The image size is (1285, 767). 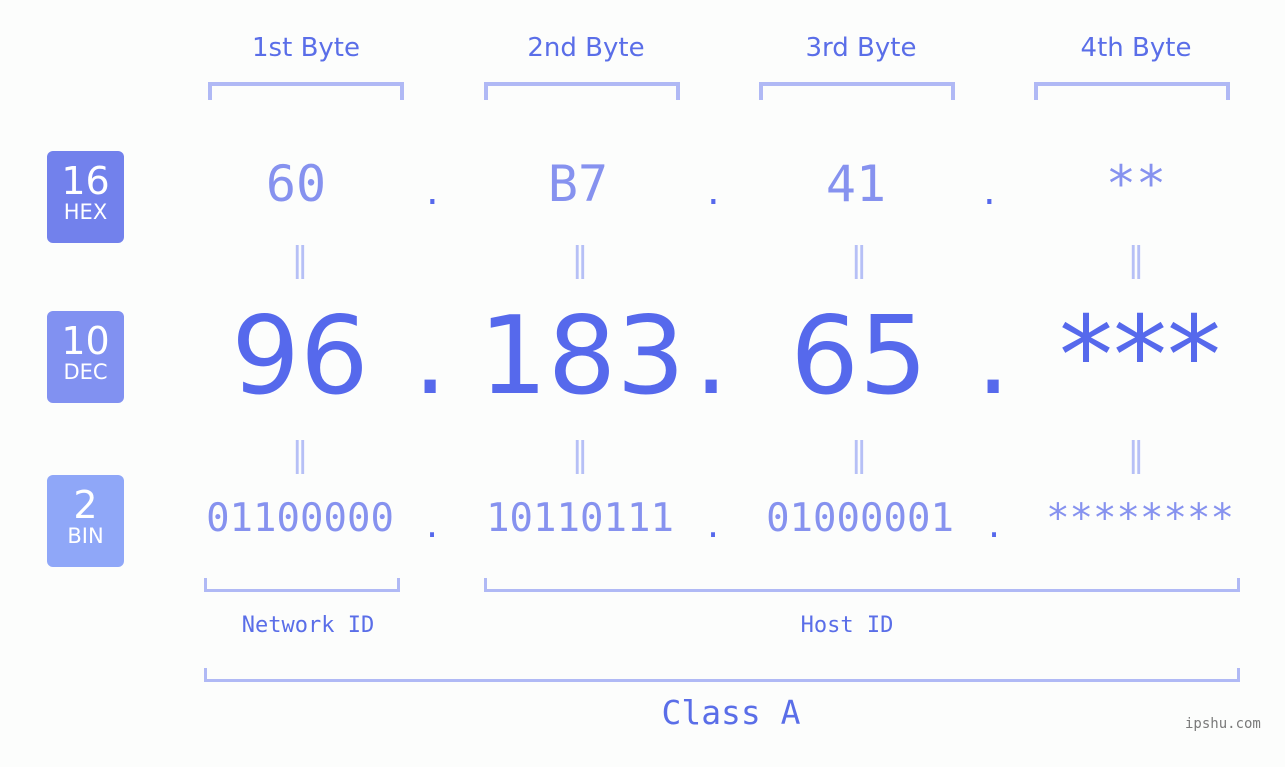 I want to click on hex-badge-label: HEX, so click(x=85, y=212).